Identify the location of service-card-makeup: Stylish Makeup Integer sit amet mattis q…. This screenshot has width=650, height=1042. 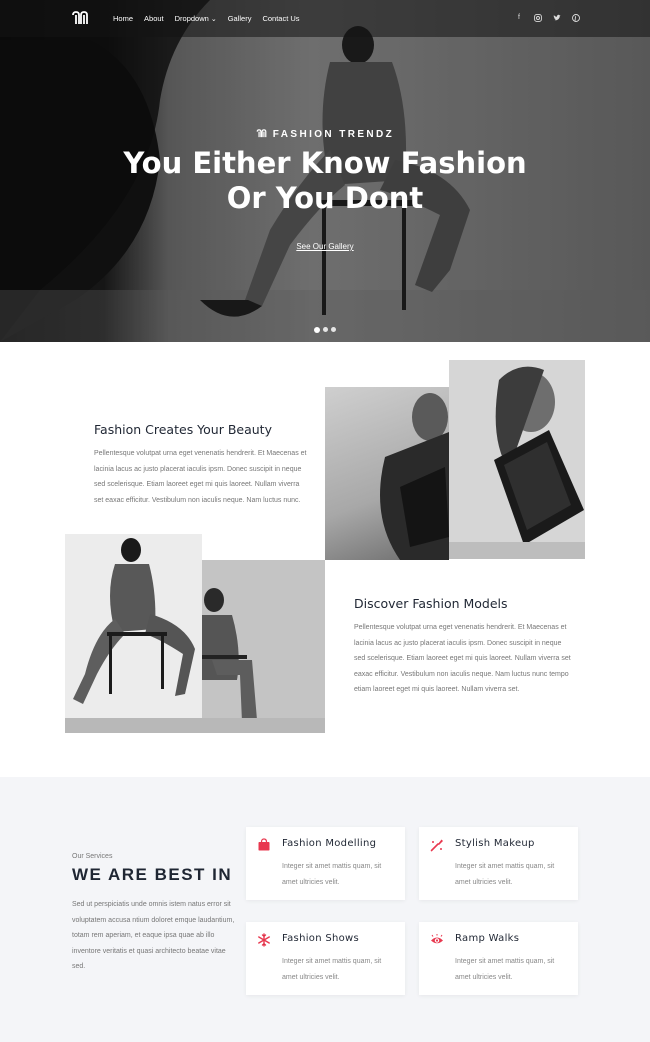
(498, 863).